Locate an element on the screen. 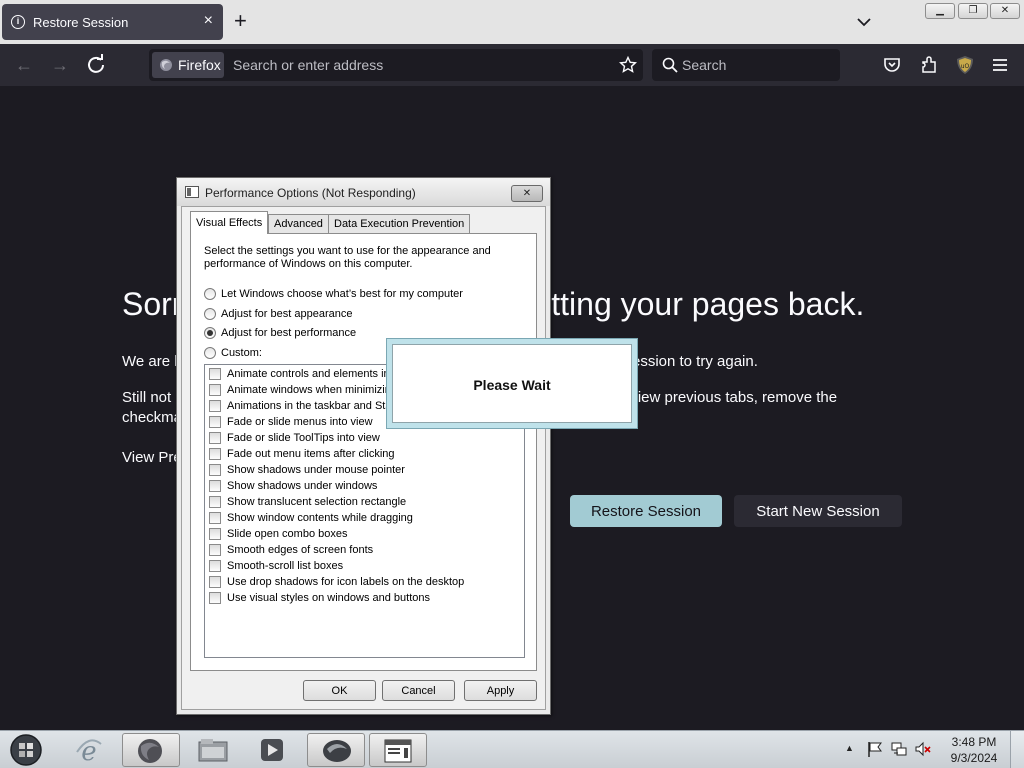 This screenshot has height=768, width=1024. bookmark-star-icon is located at coordinates (628, 65).